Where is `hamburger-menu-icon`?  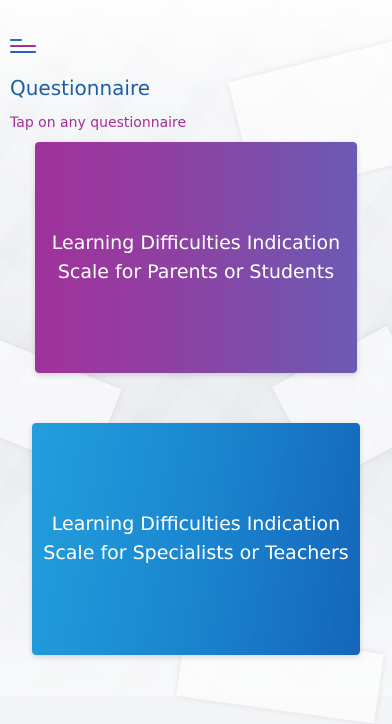 hamburger-menu-icon is located at coordinates (24, 47).